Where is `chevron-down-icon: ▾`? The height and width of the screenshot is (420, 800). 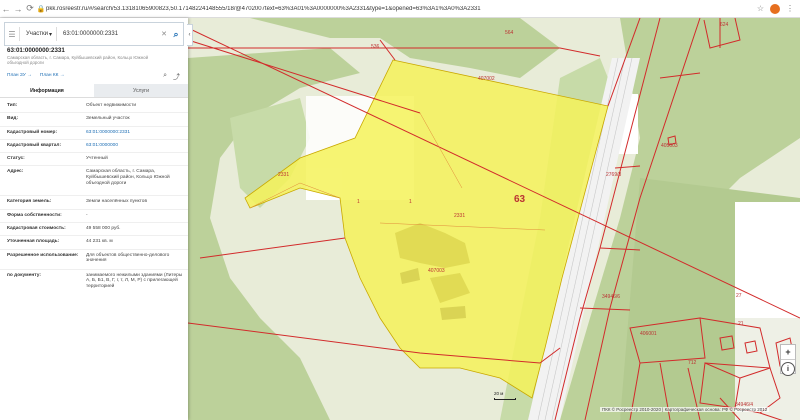
chevron-down-icon: ▾ is located at coordinates (50, 34).